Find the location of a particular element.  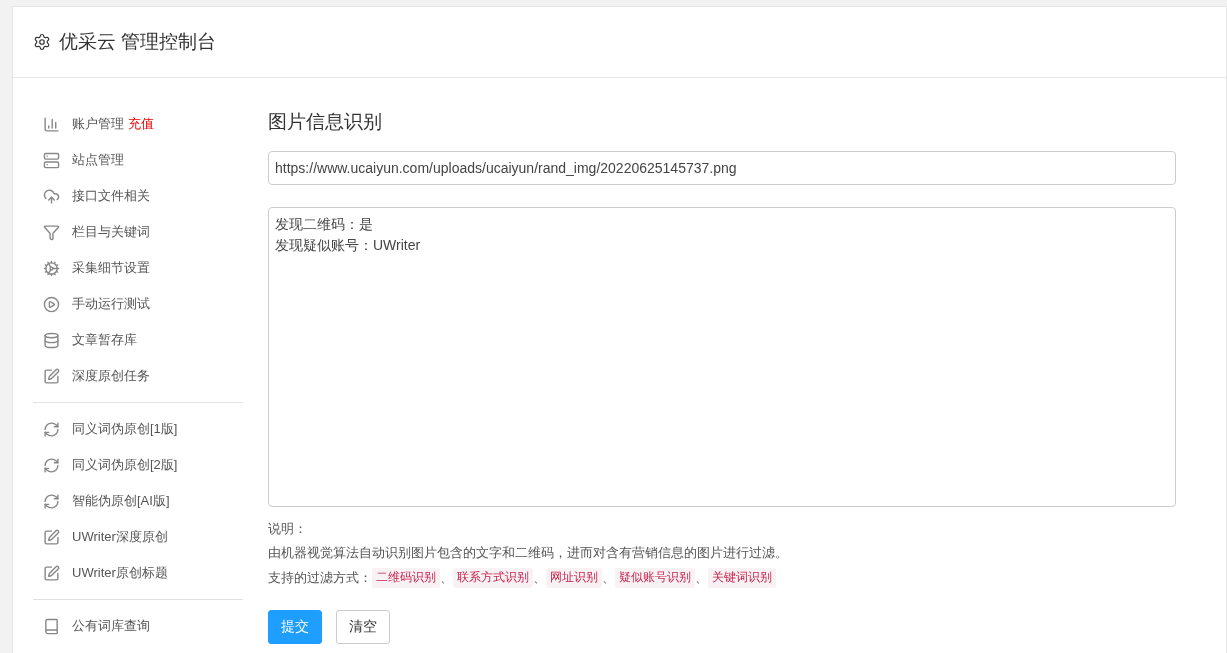

notes-heading: 说明： is located at coordinates (288, 528).